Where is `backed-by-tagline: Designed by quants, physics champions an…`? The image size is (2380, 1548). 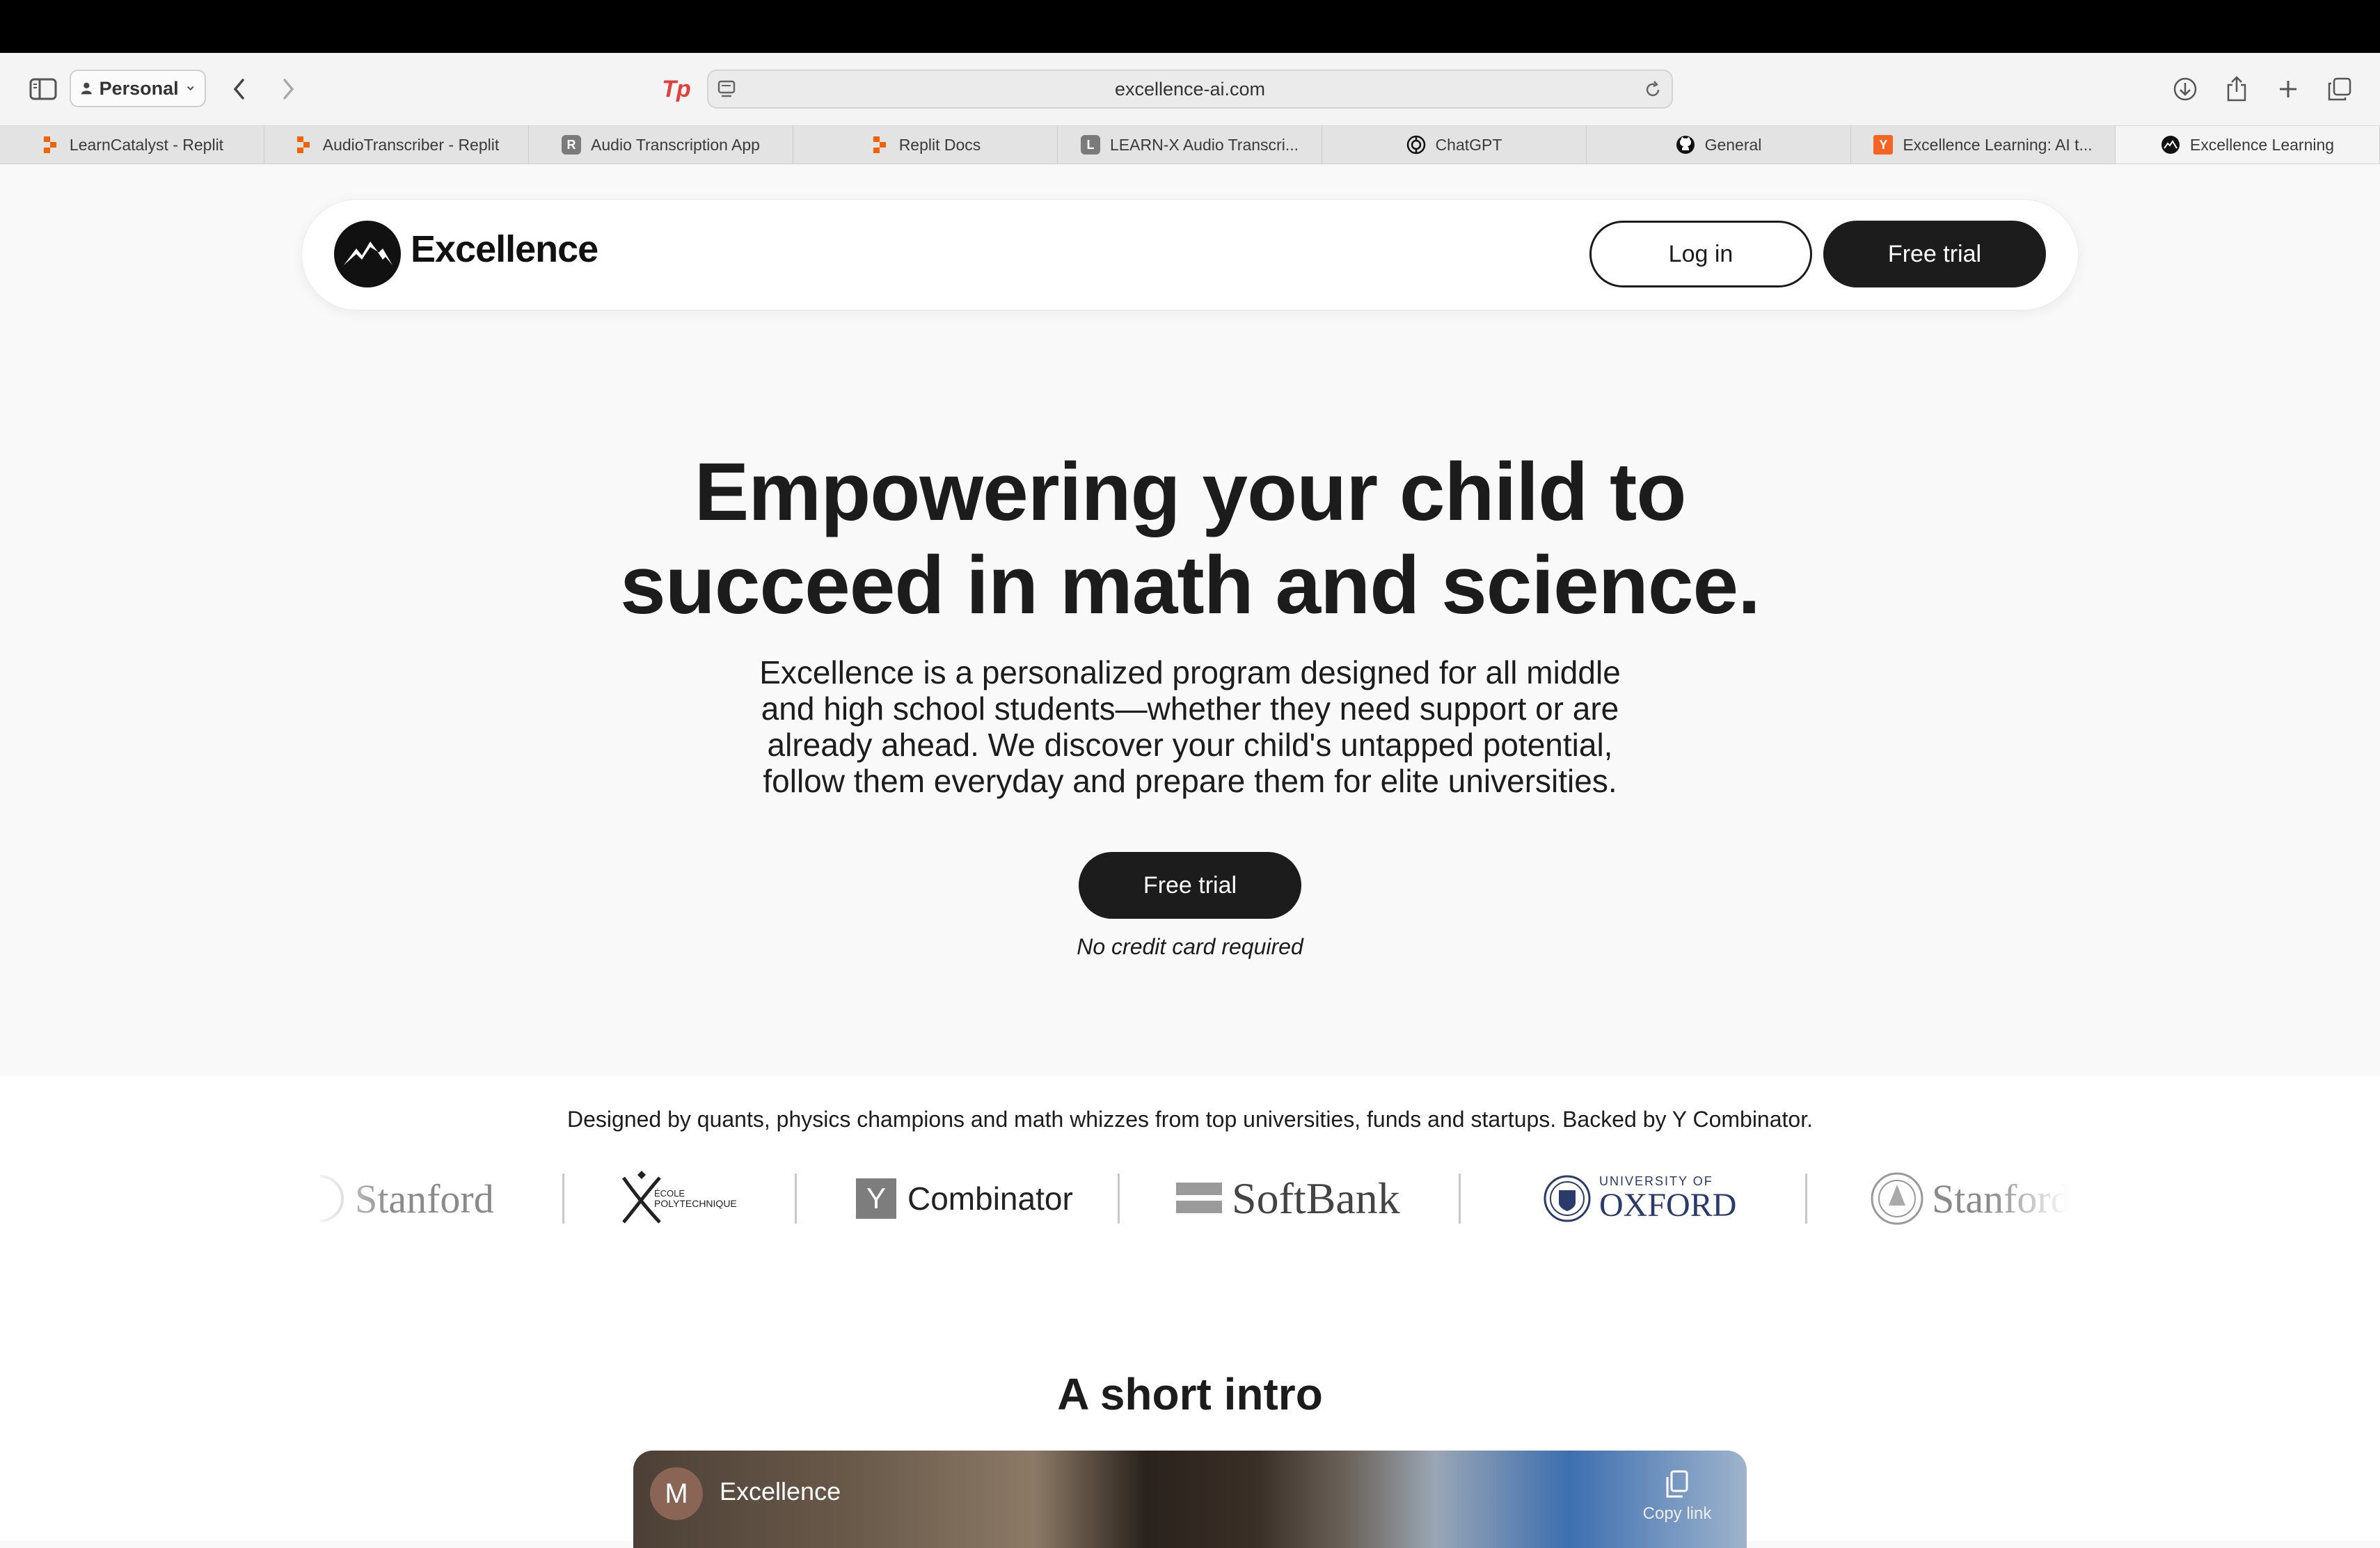 backed-by-tagline: Designed by quants, physics champions an… is located at coordinates (1190, 1119).